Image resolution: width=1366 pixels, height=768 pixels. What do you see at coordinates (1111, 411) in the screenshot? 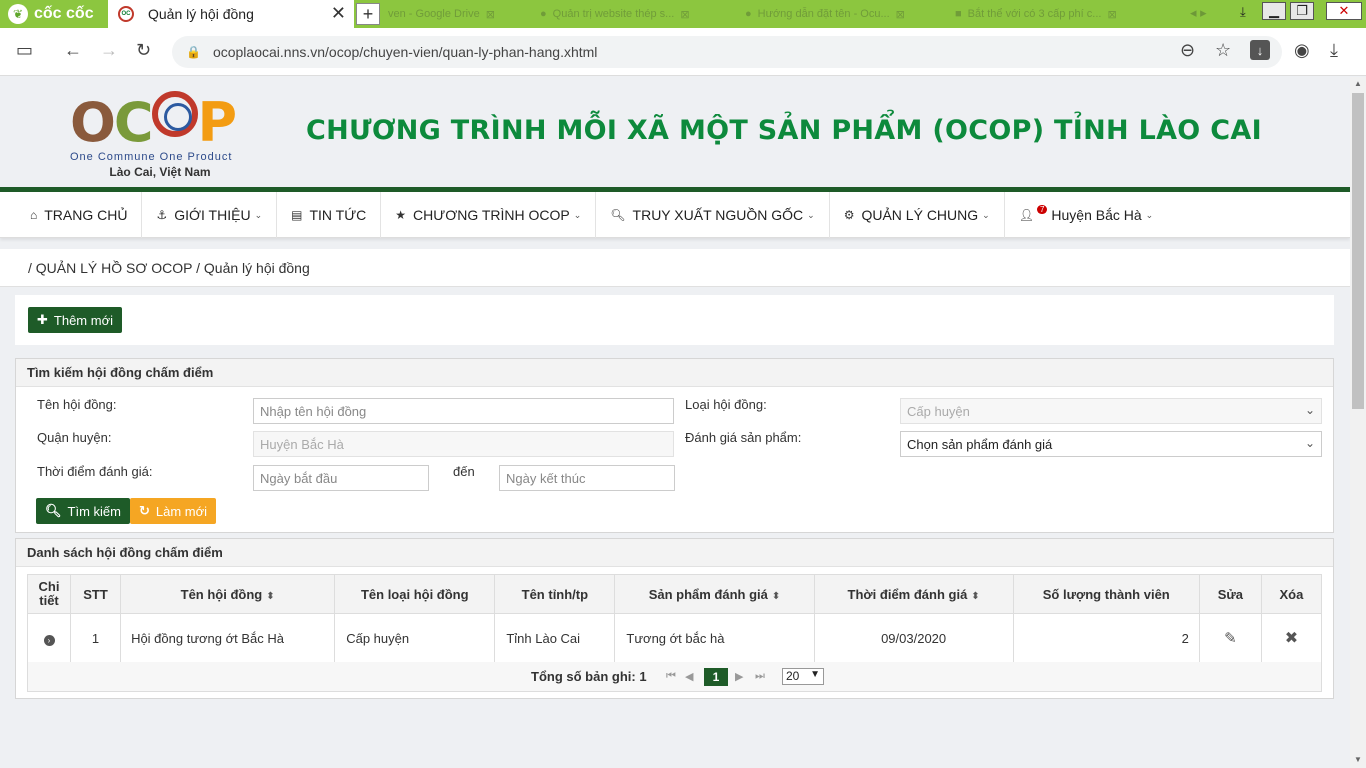
I see `council-type-select: Cấp huyện ⌄` at bounding box center [1111, 411].